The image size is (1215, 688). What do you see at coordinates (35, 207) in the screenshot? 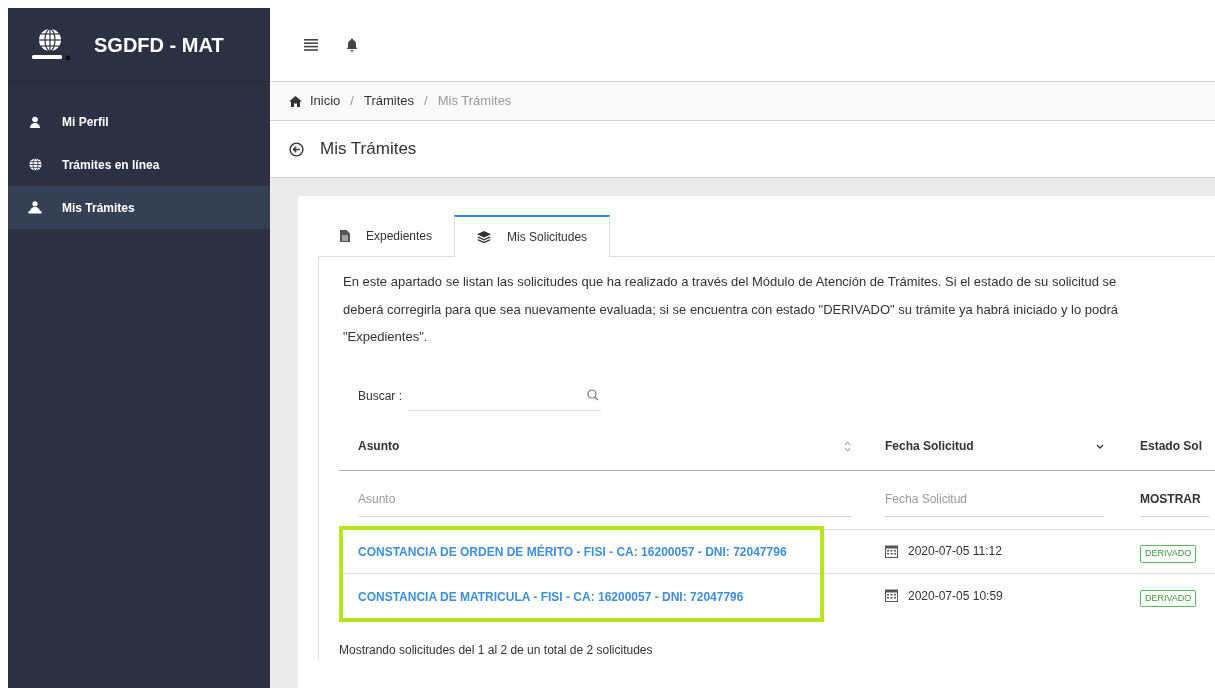
I see `person-icon` at bounding box center [35, 207].